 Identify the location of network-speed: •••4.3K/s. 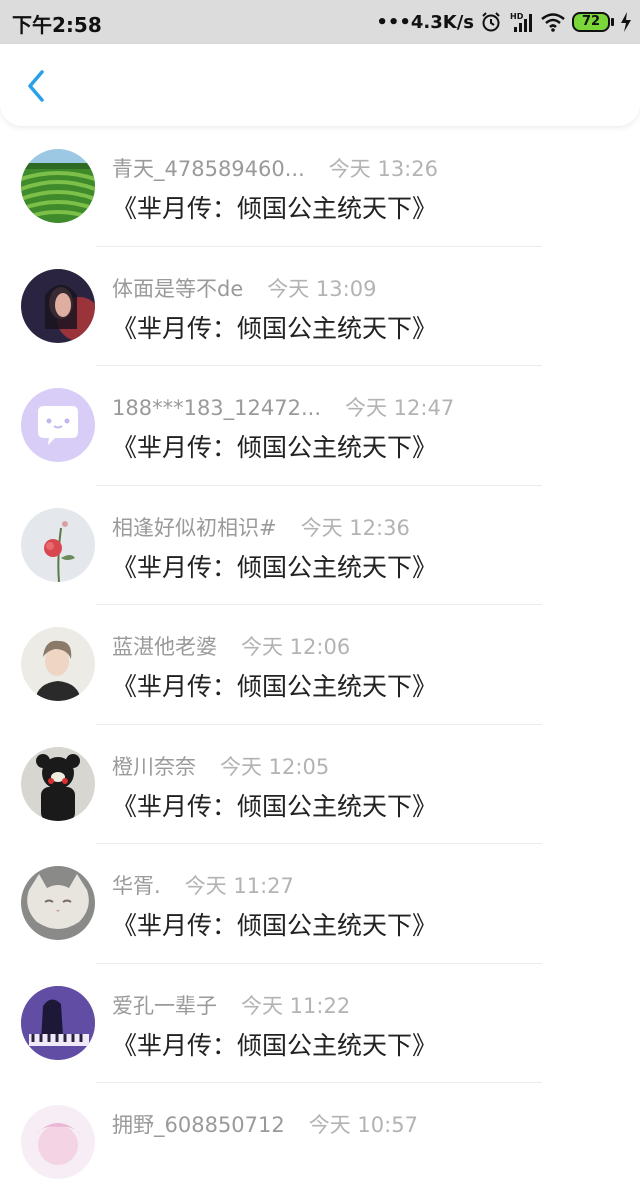
(425, 22).